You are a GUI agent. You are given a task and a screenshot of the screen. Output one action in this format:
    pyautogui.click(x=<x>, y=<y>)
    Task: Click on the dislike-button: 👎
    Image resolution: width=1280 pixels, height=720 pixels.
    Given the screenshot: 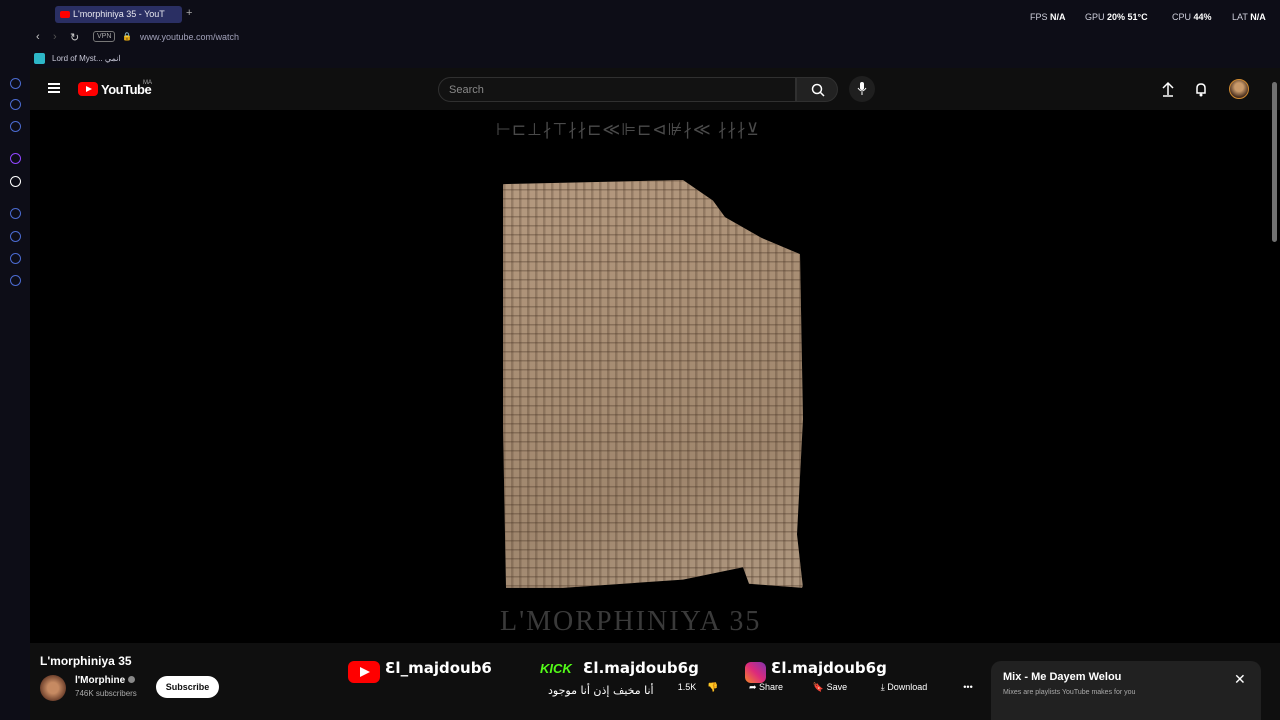 What is the action you would take?
    pyautogui.click(x=713, y=687)
    